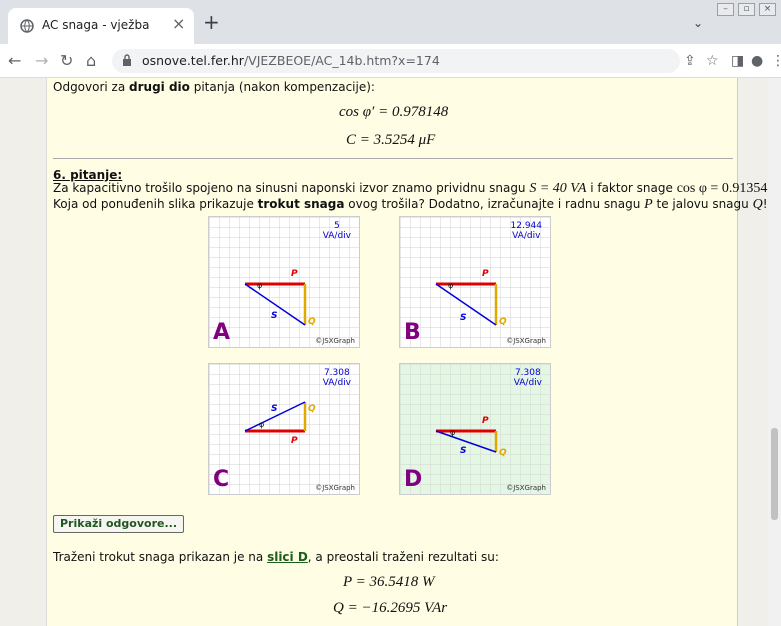 The height and width of the screenshot is (626, 781). What do you see at coordinates (475, 282) in the screenshot?
I see `diagram-option-b: P Q S φ 12.944 VA/div B ©JSXGraph` at bounding box center [475, 282].